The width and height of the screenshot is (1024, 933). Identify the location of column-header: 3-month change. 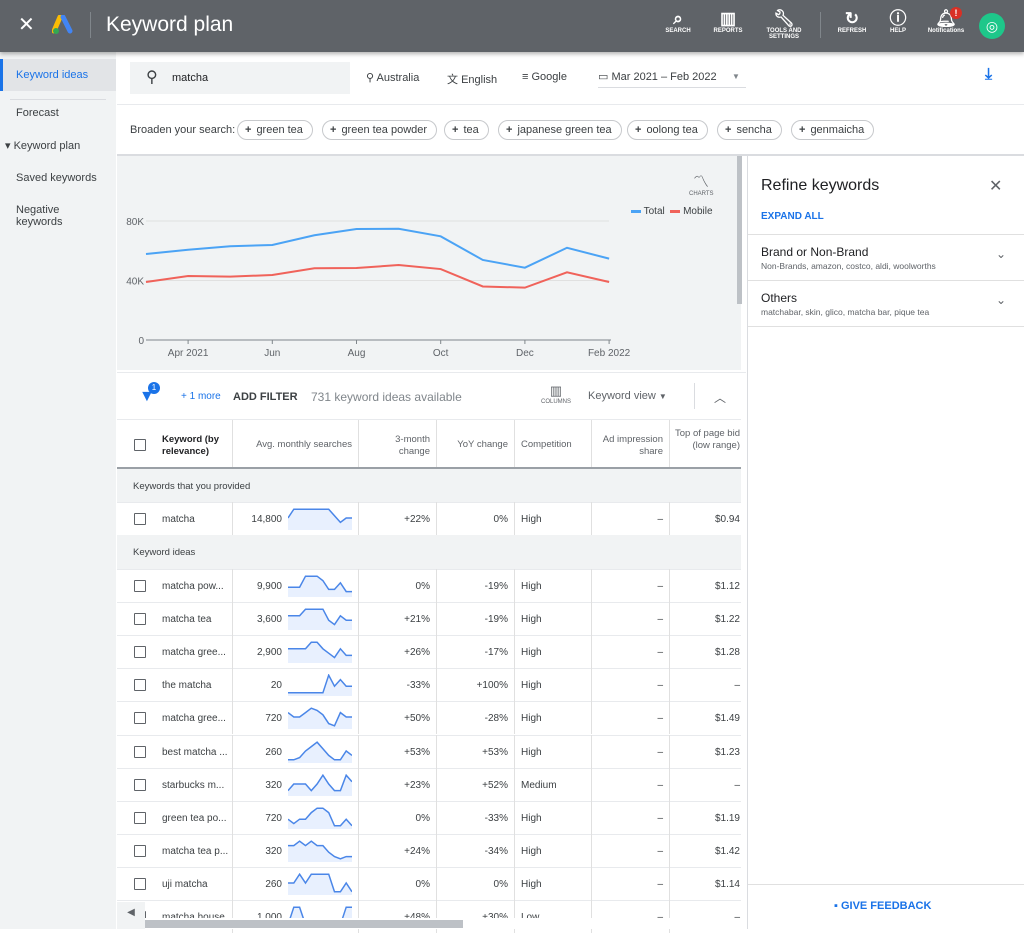
(396, 446).